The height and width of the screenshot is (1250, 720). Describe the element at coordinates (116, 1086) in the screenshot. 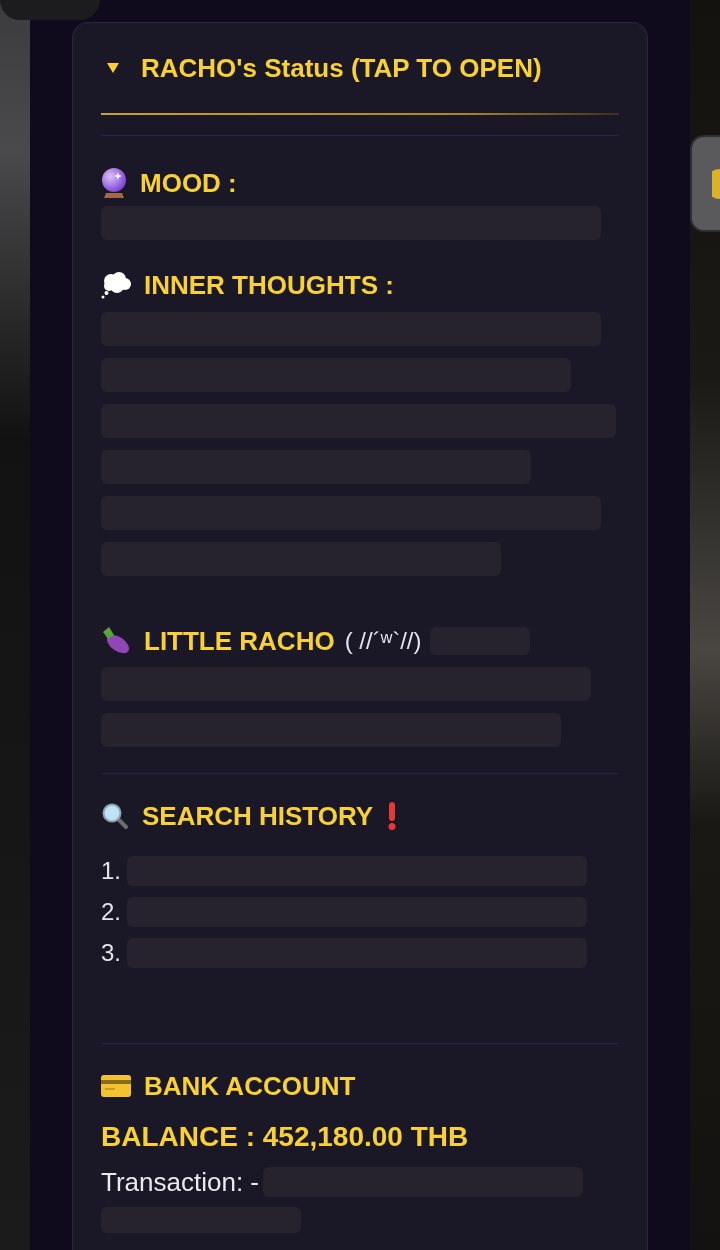

I see `credit-card-icon` at that location.